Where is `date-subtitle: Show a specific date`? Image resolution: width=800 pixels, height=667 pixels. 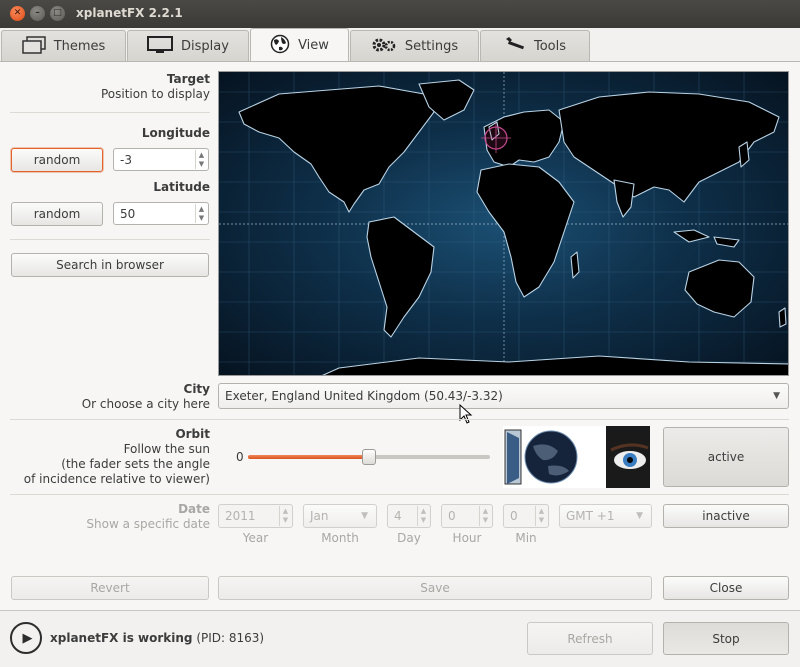
date-subtitle: Show a specific date is located at coordinates (148, 524).